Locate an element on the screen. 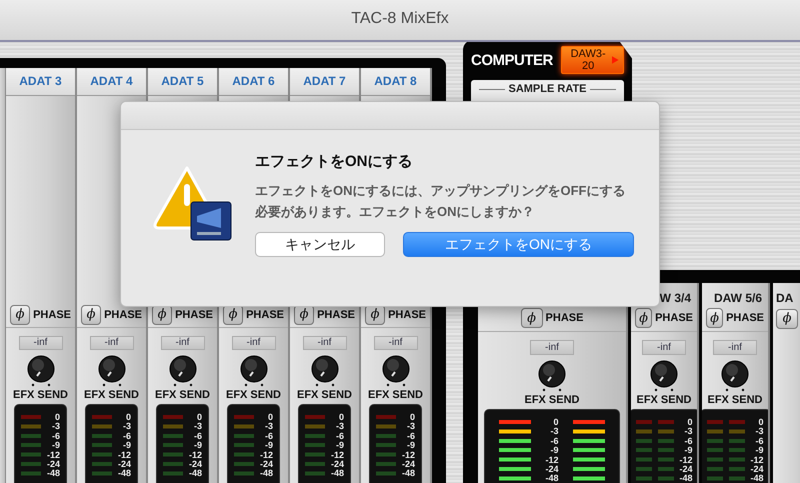 This screenshot has width=800, height=483. channel-name: ADAT 3 is located at coordinates (40, 82).